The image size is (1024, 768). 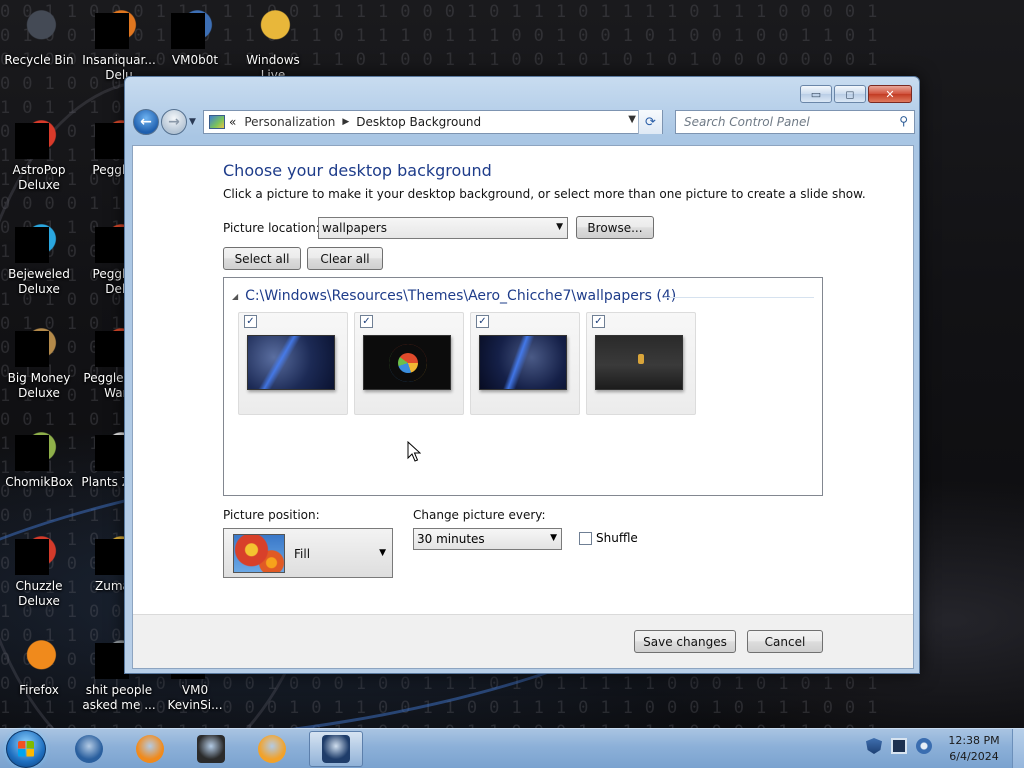 I want to click on personalization-icon, so click(x=336, y=749).